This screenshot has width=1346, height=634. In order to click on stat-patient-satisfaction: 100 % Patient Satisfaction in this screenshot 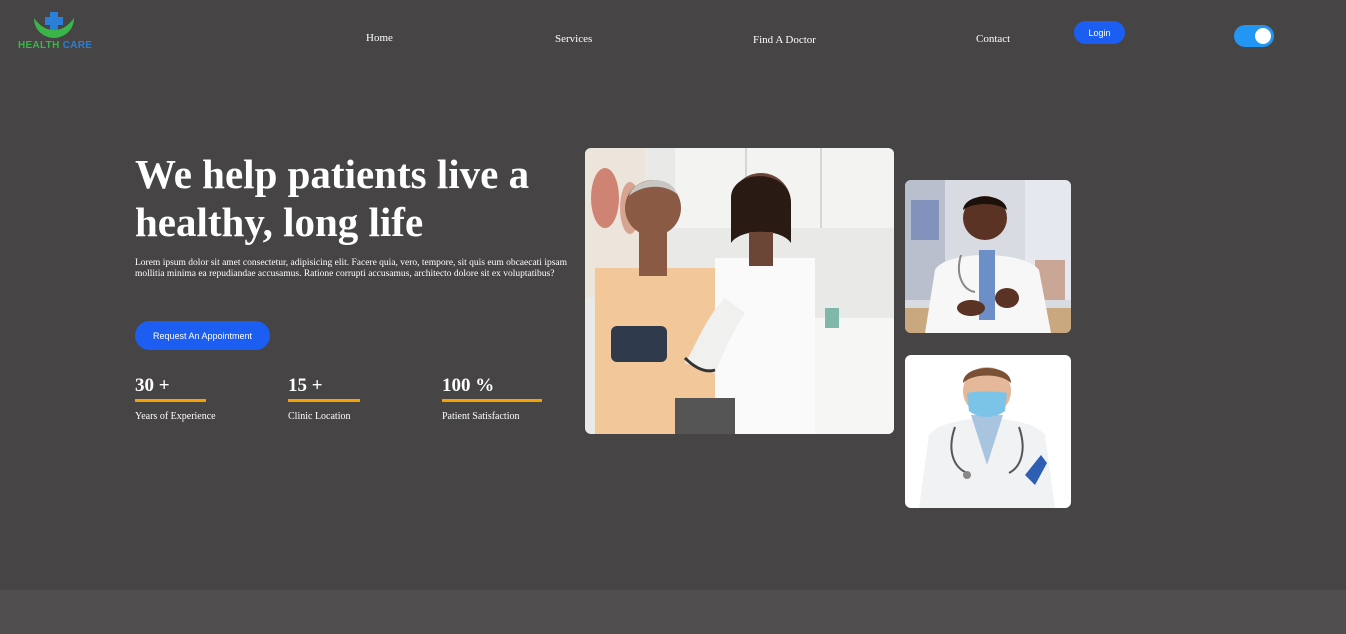, I will do `click(492, 398)`.